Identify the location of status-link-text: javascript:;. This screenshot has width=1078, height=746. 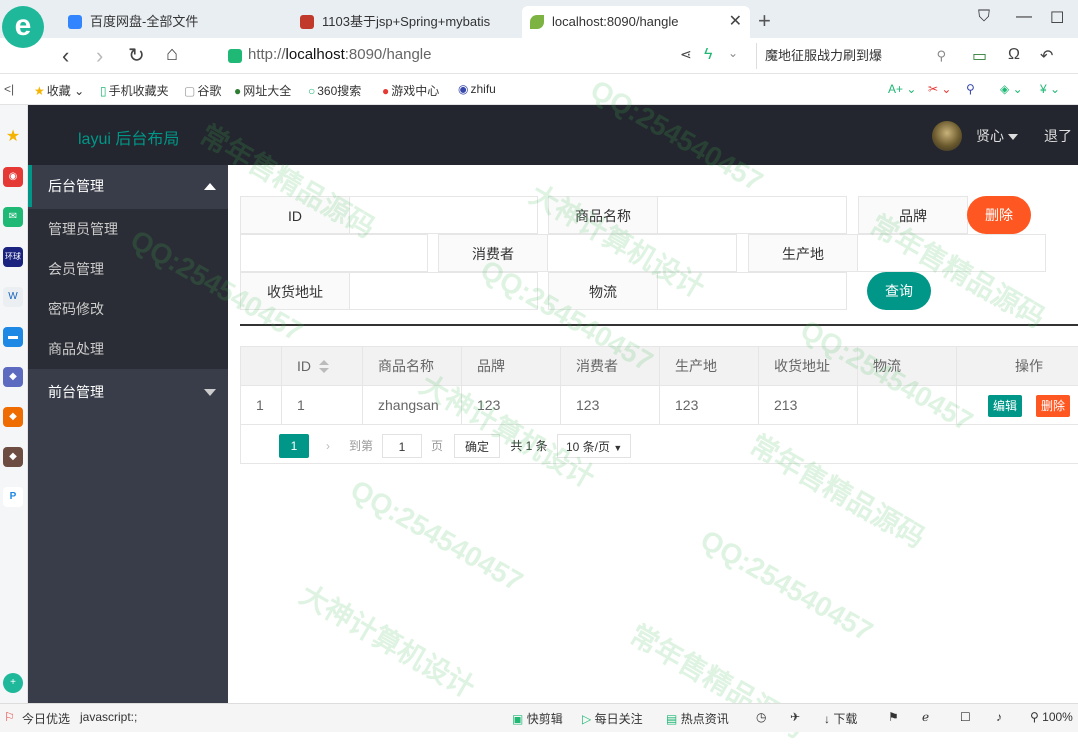
(109, 717).